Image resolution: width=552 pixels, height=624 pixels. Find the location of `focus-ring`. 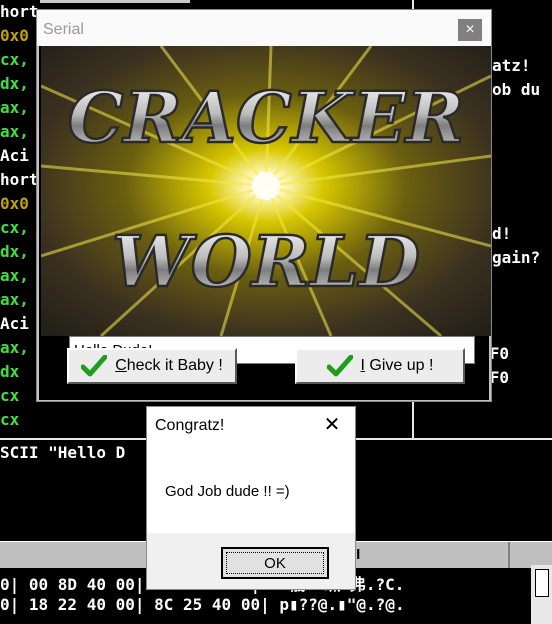

focus-ring is located at coordinates (275, 563).